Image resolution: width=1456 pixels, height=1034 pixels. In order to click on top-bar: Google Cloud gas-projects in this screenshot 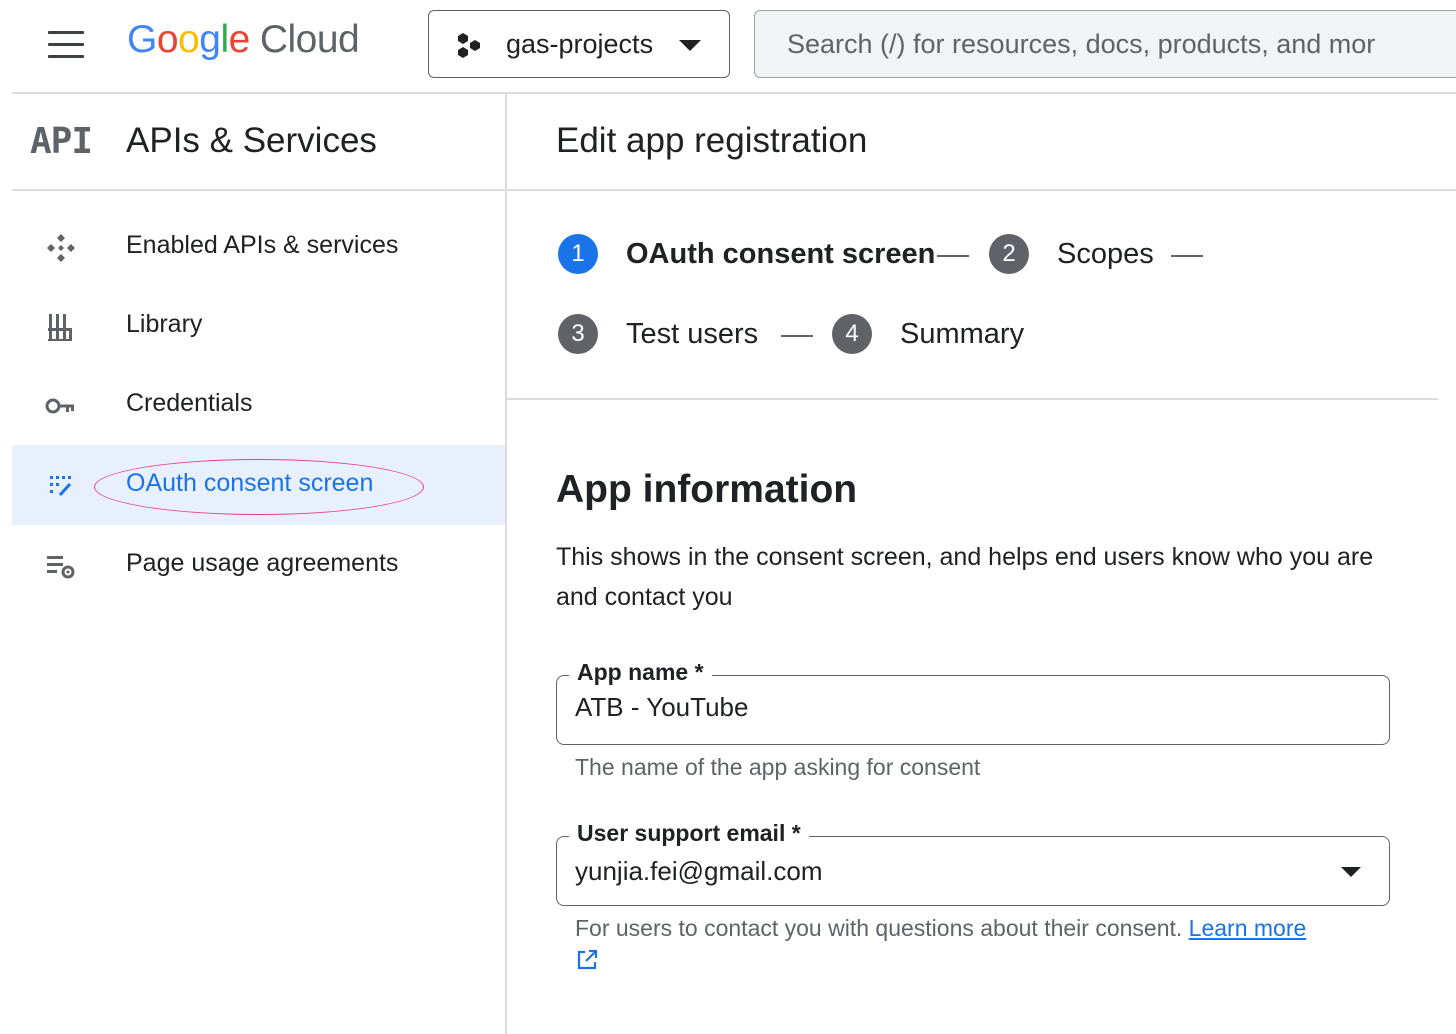, I will do `click(728, 46)`.